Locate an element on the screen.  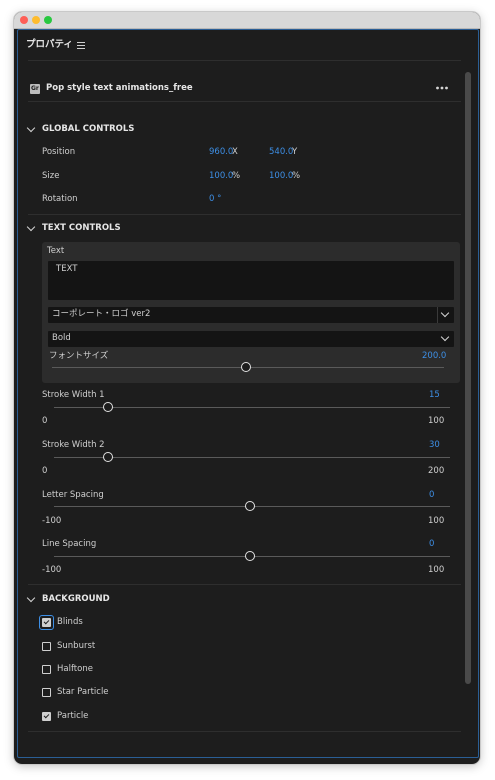
text-controls-divider is located at coordinates (244, 584).